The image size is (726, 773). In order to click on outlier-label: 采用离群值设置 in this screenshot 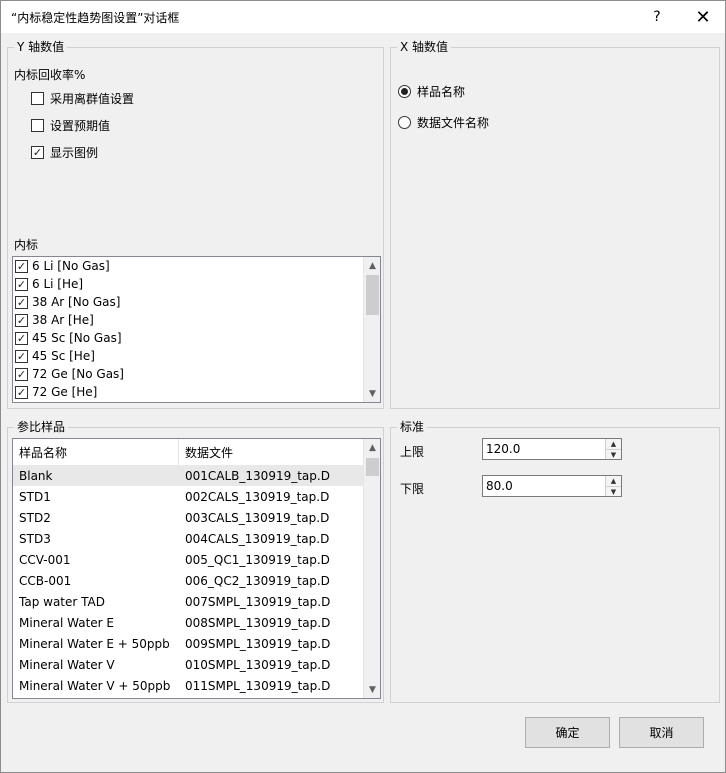, I will do `click(92, 99)`.